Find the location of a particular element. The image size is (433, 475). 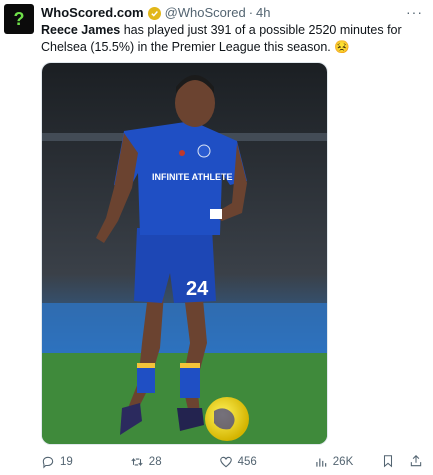

repost-count: 28 is located at coordinates (155, 462).